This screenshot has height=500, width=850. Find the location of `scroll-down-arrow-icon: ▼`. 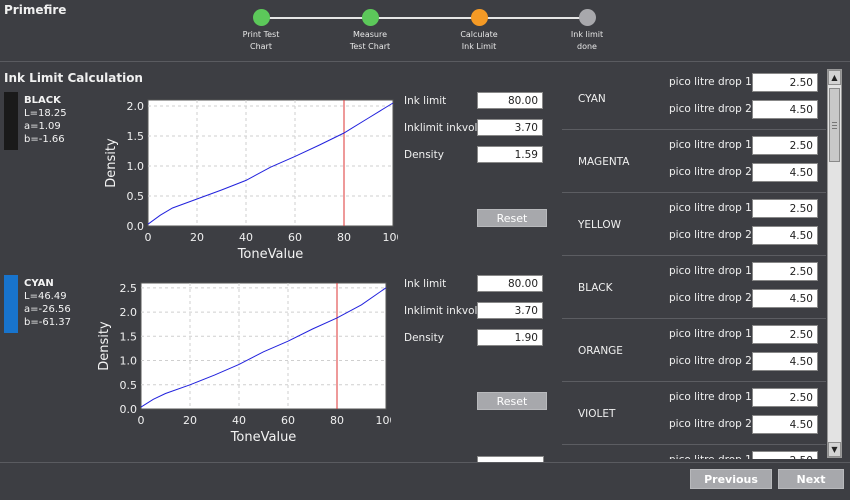

scroll-down-arrow-icon: ▼ is located at coordinates (834, 449).